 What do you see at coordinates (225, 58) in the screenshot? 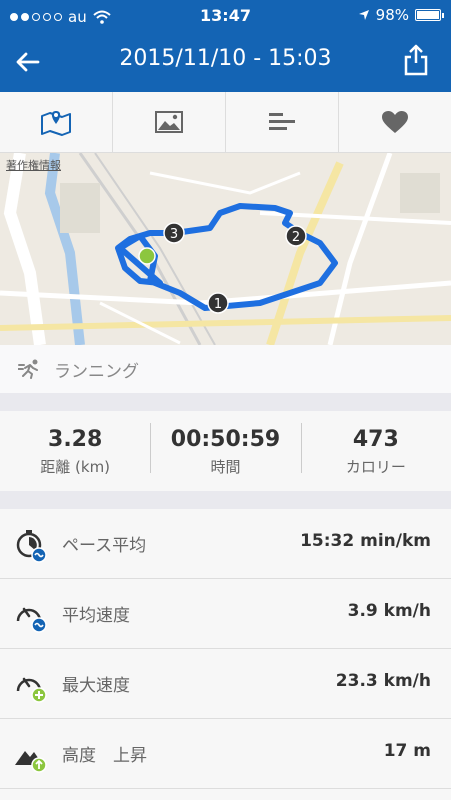
I see `page-title: 2015/11/10 - 15:03` at bounding box center [225, 58].